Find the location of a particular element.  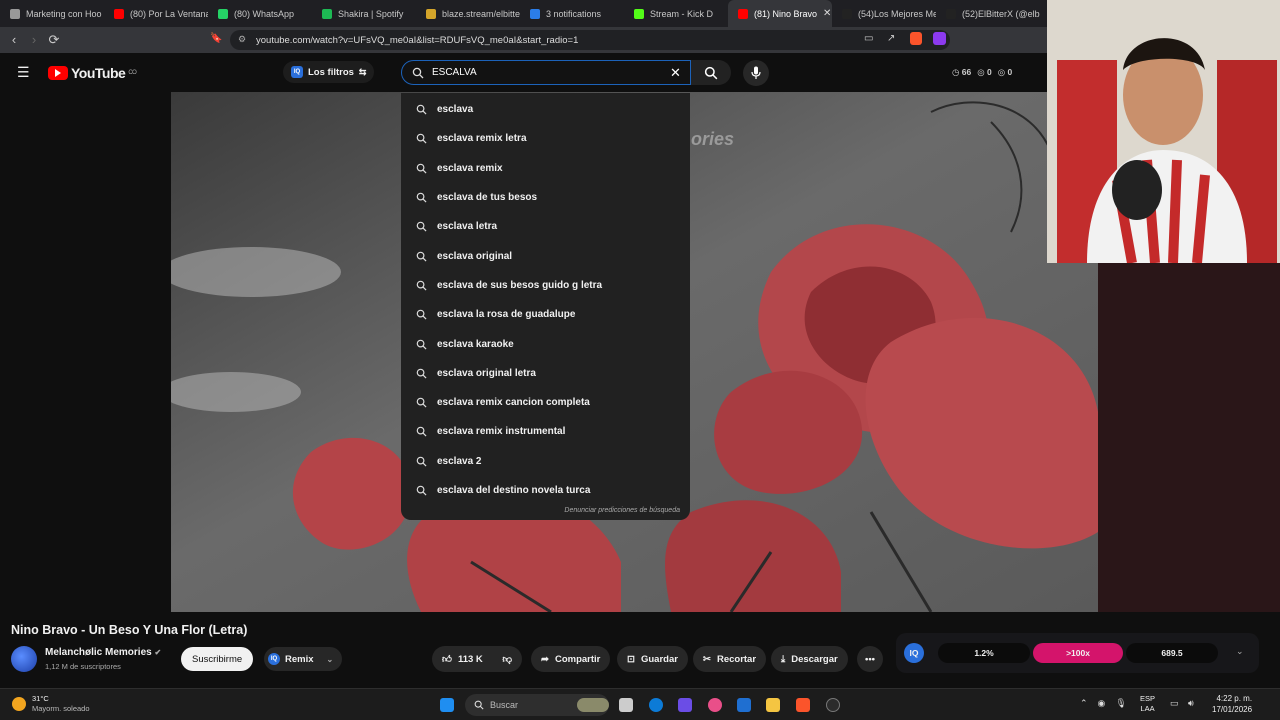

iq-logo: IQ is located at coordinates (914, 653).